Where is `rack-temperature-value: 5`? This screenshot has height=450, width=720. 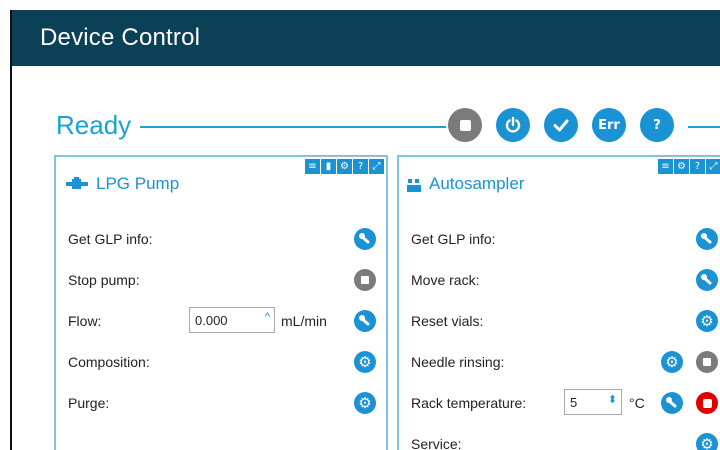
rack-temperature-value: 5 is located at coordinates (574, 402).